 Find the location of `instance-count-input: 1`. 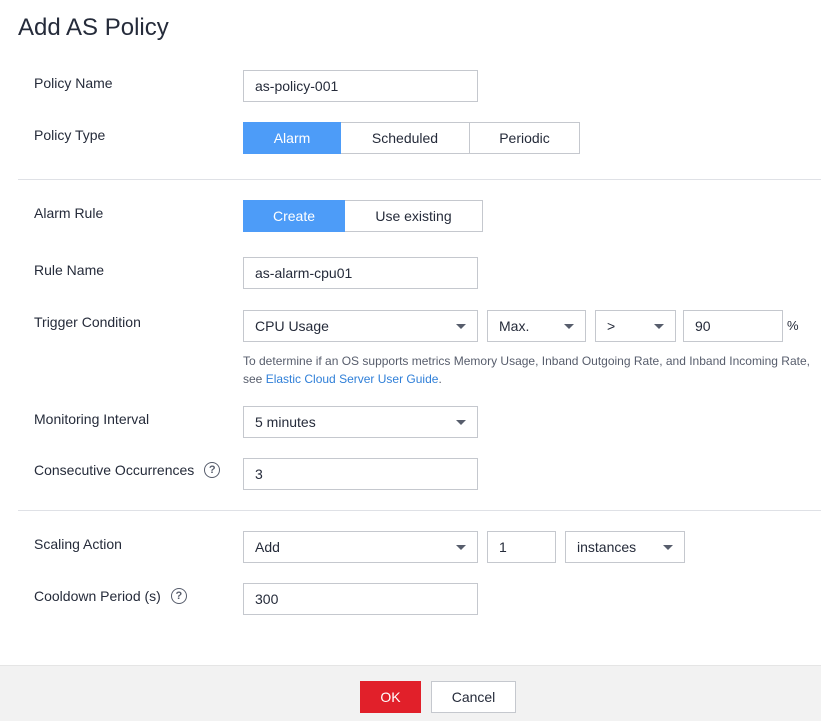

instance-count-input: 1 is located at coordinates (521, 547).